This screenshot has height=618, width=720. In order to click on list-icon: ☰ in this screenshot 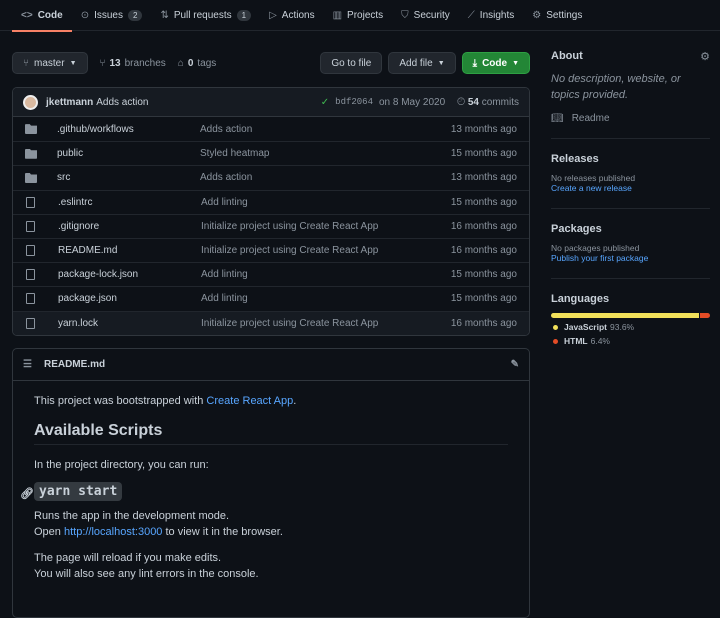, I will do `click(27, 364)`.